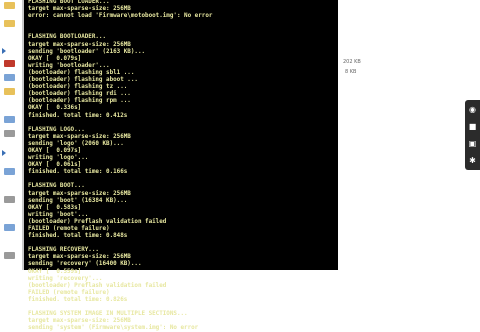  Describe the element at coordinates (55, 165) in the screenshot. I see `terminal-line: OKAY [ 0.061s]` at that location.